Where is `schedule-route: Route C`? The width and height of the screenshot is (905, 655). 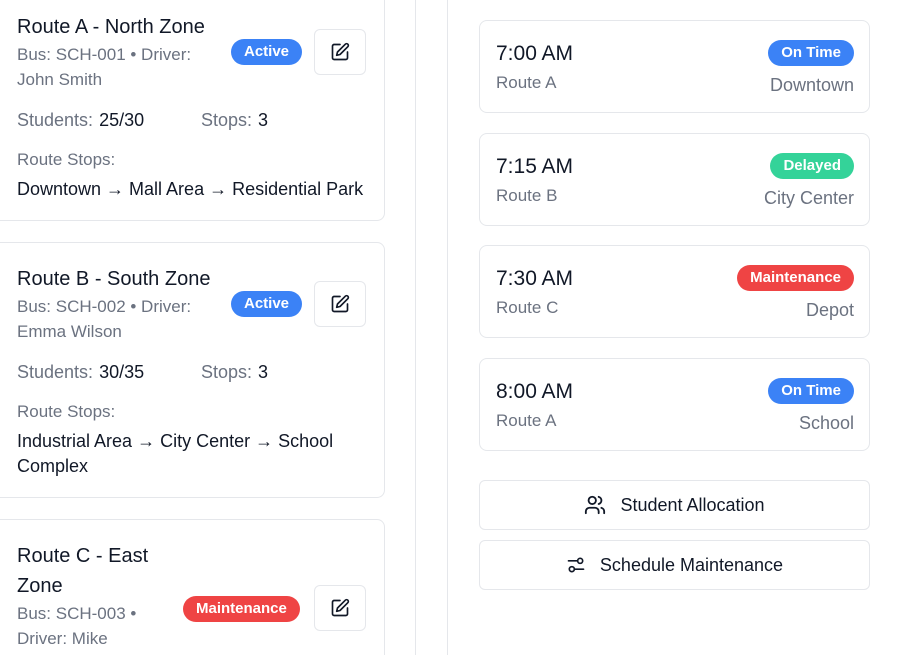
schedule-route: Route C is located at coordinates (527, 307).